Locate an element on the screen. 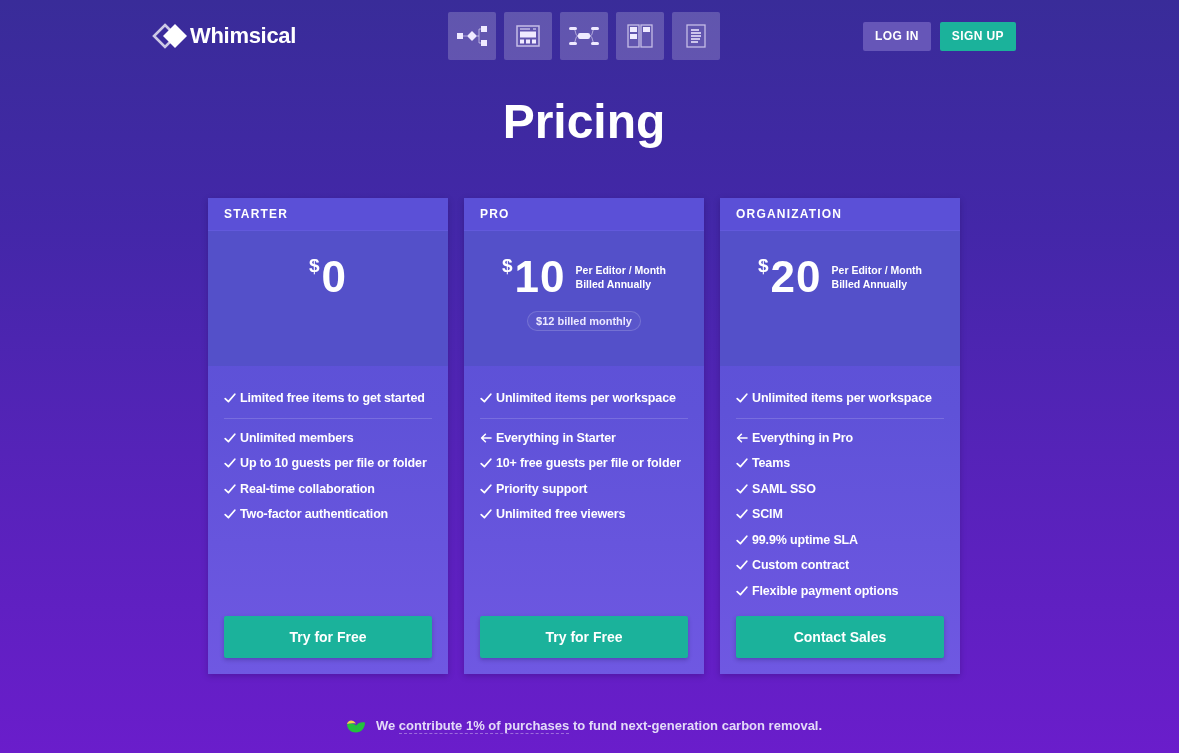 This screenshot has width=1179, height=753. feature-text: 10+ free guests per file or folder is located at coordinates (588, 463).